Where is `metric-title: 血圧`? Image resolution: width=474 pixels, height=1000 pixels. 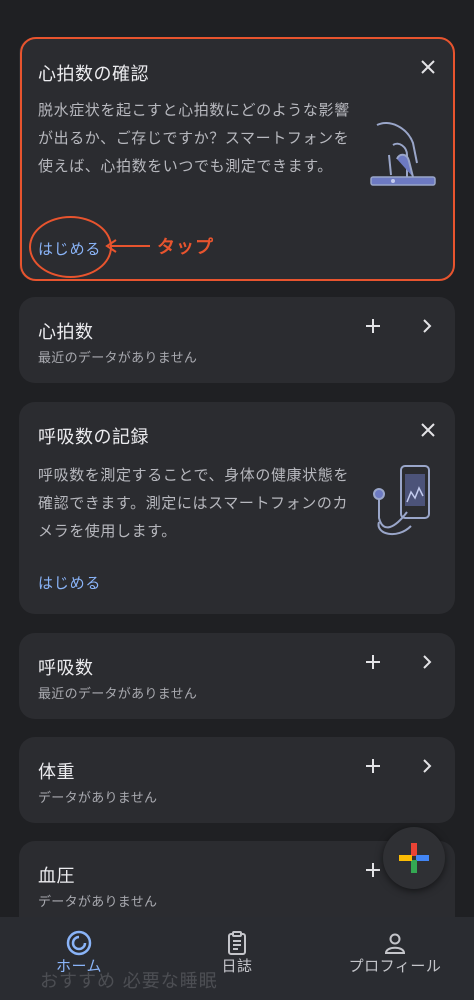
metric-title: 血圧 is located at coordinates (56, 876).